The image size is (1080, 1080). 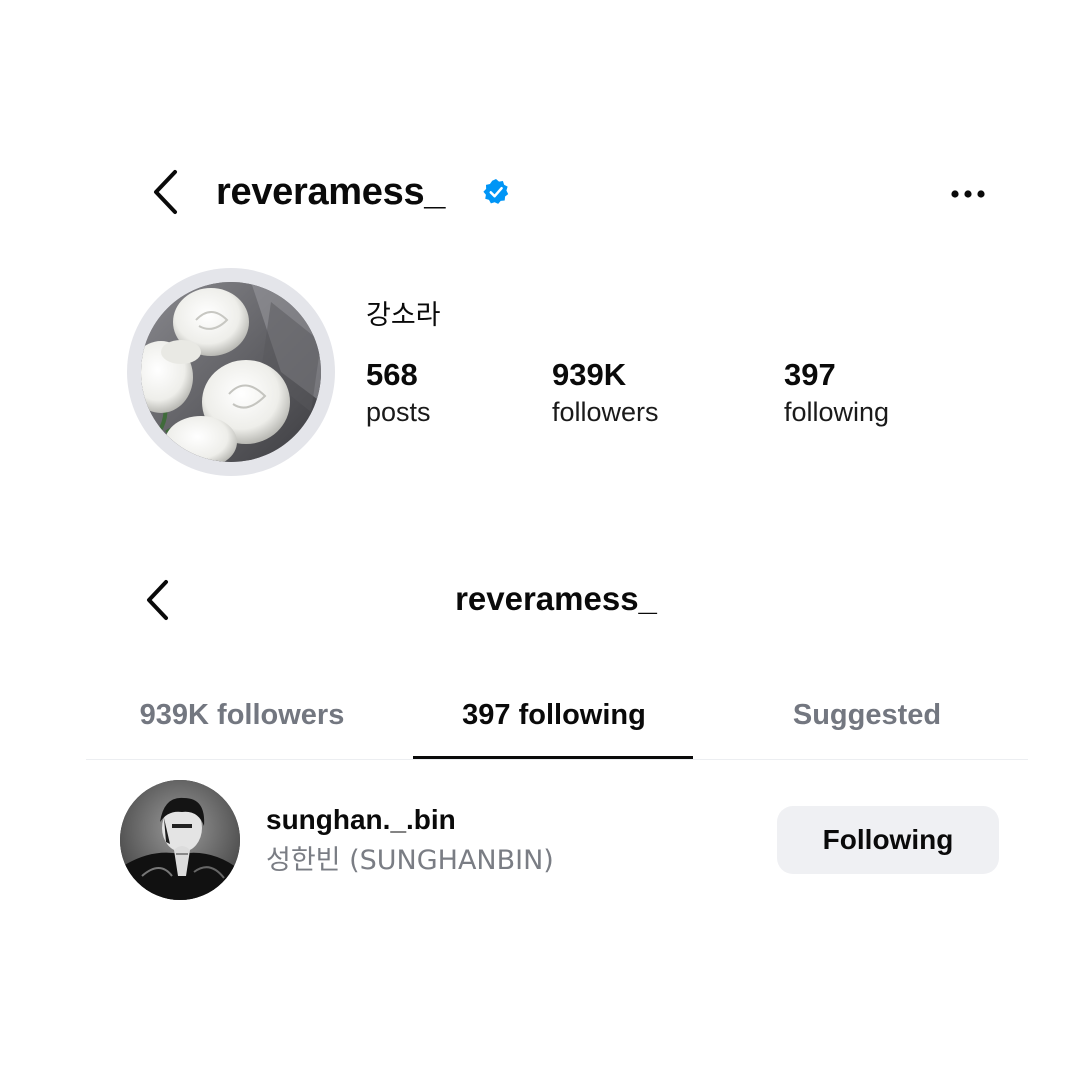 What do you see at coordinates (496, 191) in the screenshot?
I see `verified-badge-icon` at bounding box center [496, 191].